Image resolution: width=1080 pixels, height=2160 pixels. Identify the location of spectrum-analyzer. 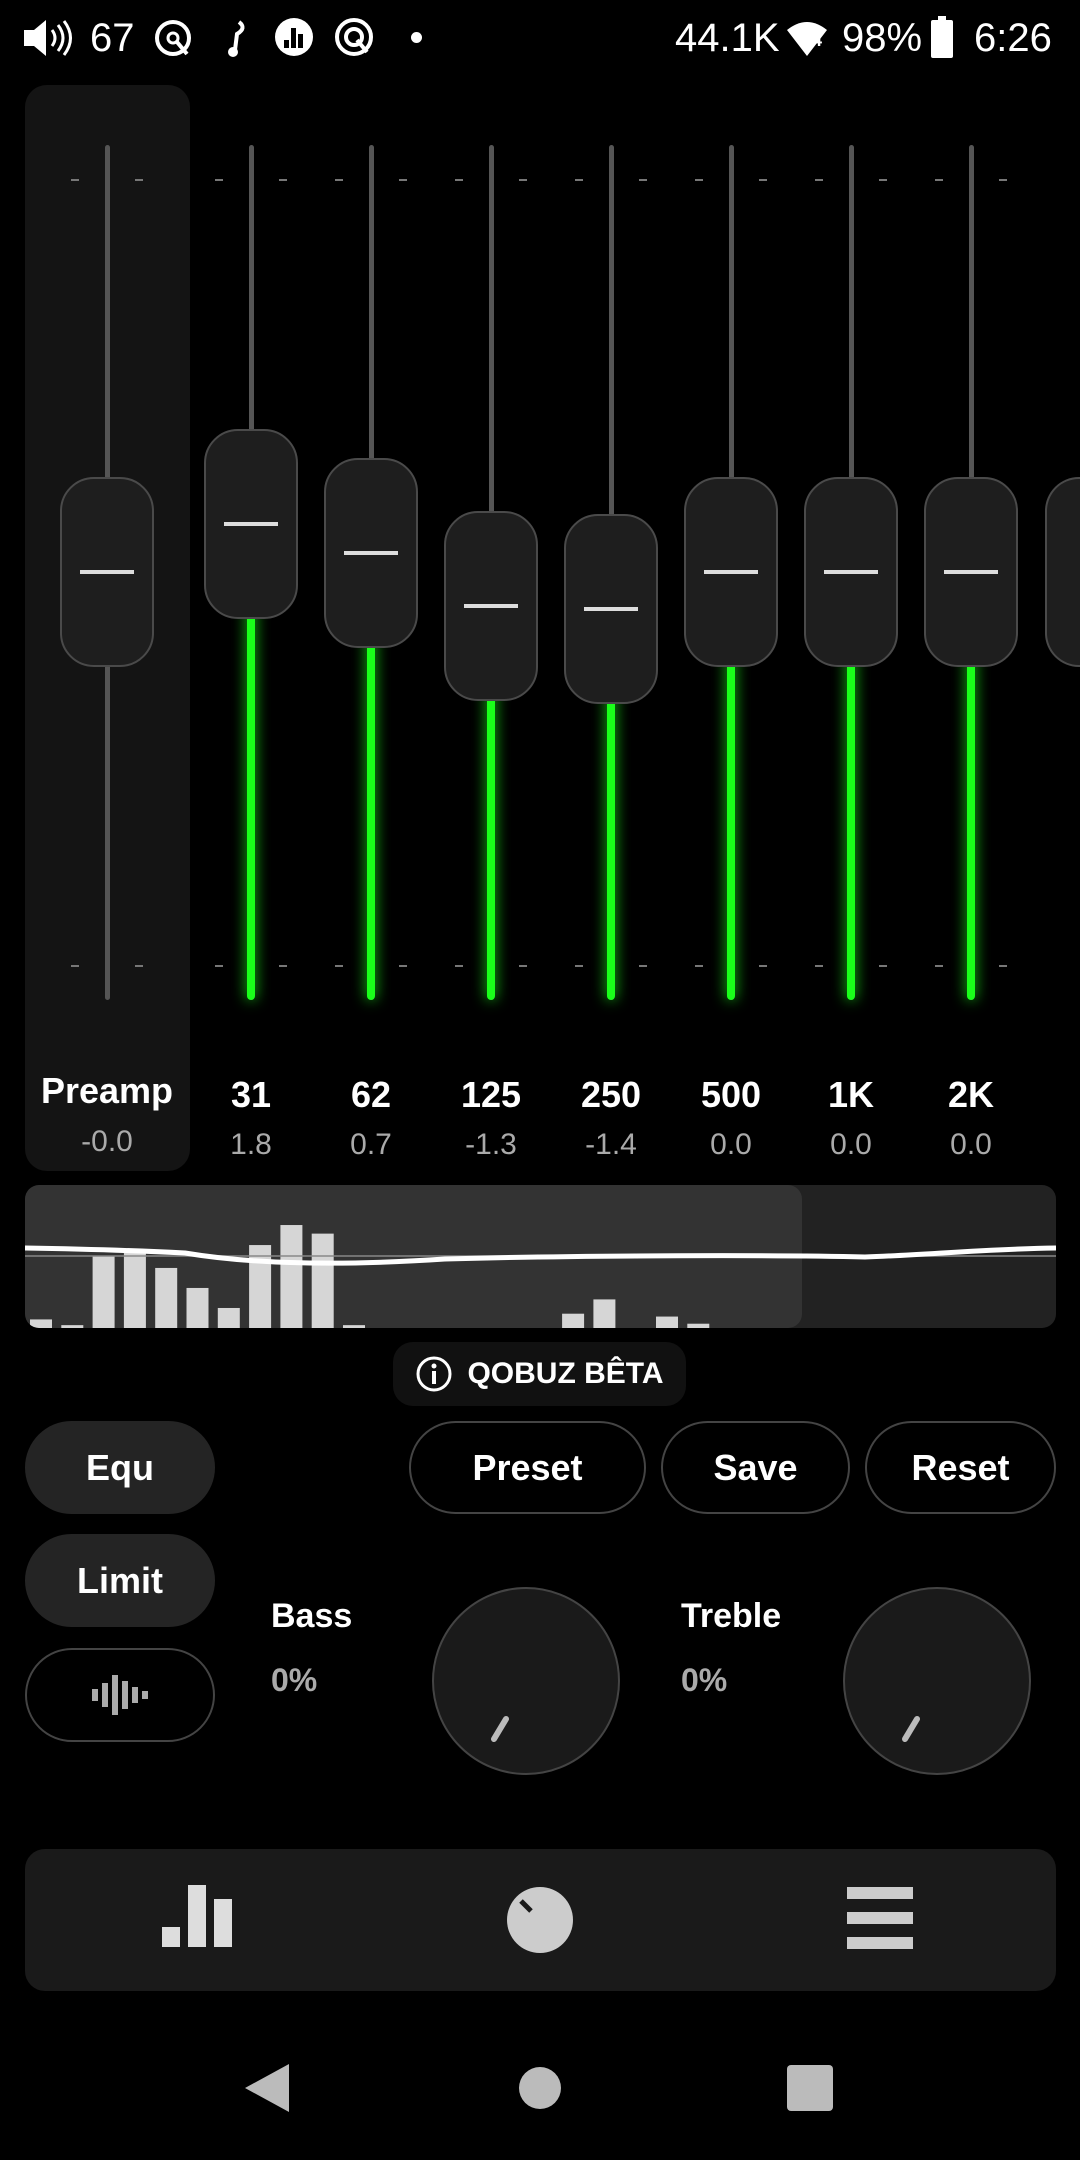
(540, 1256).